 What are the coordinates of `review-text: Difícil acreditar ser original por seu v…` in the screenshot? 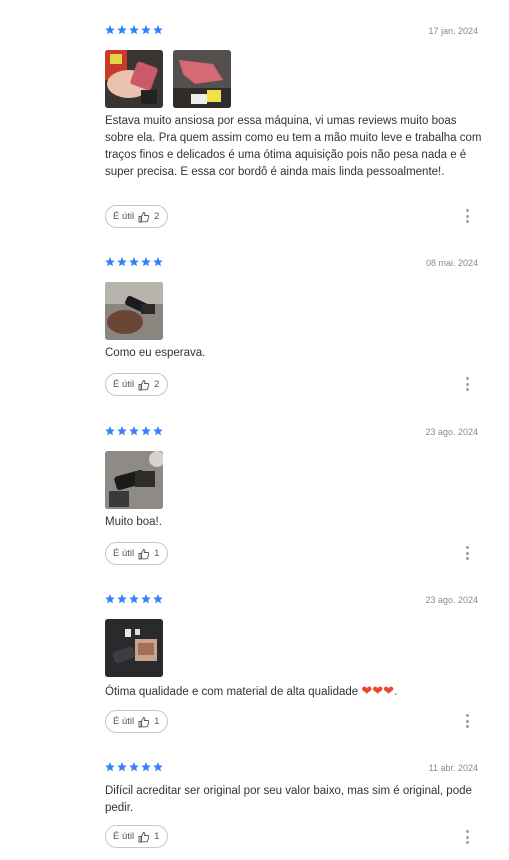 It's located at (288, 799).